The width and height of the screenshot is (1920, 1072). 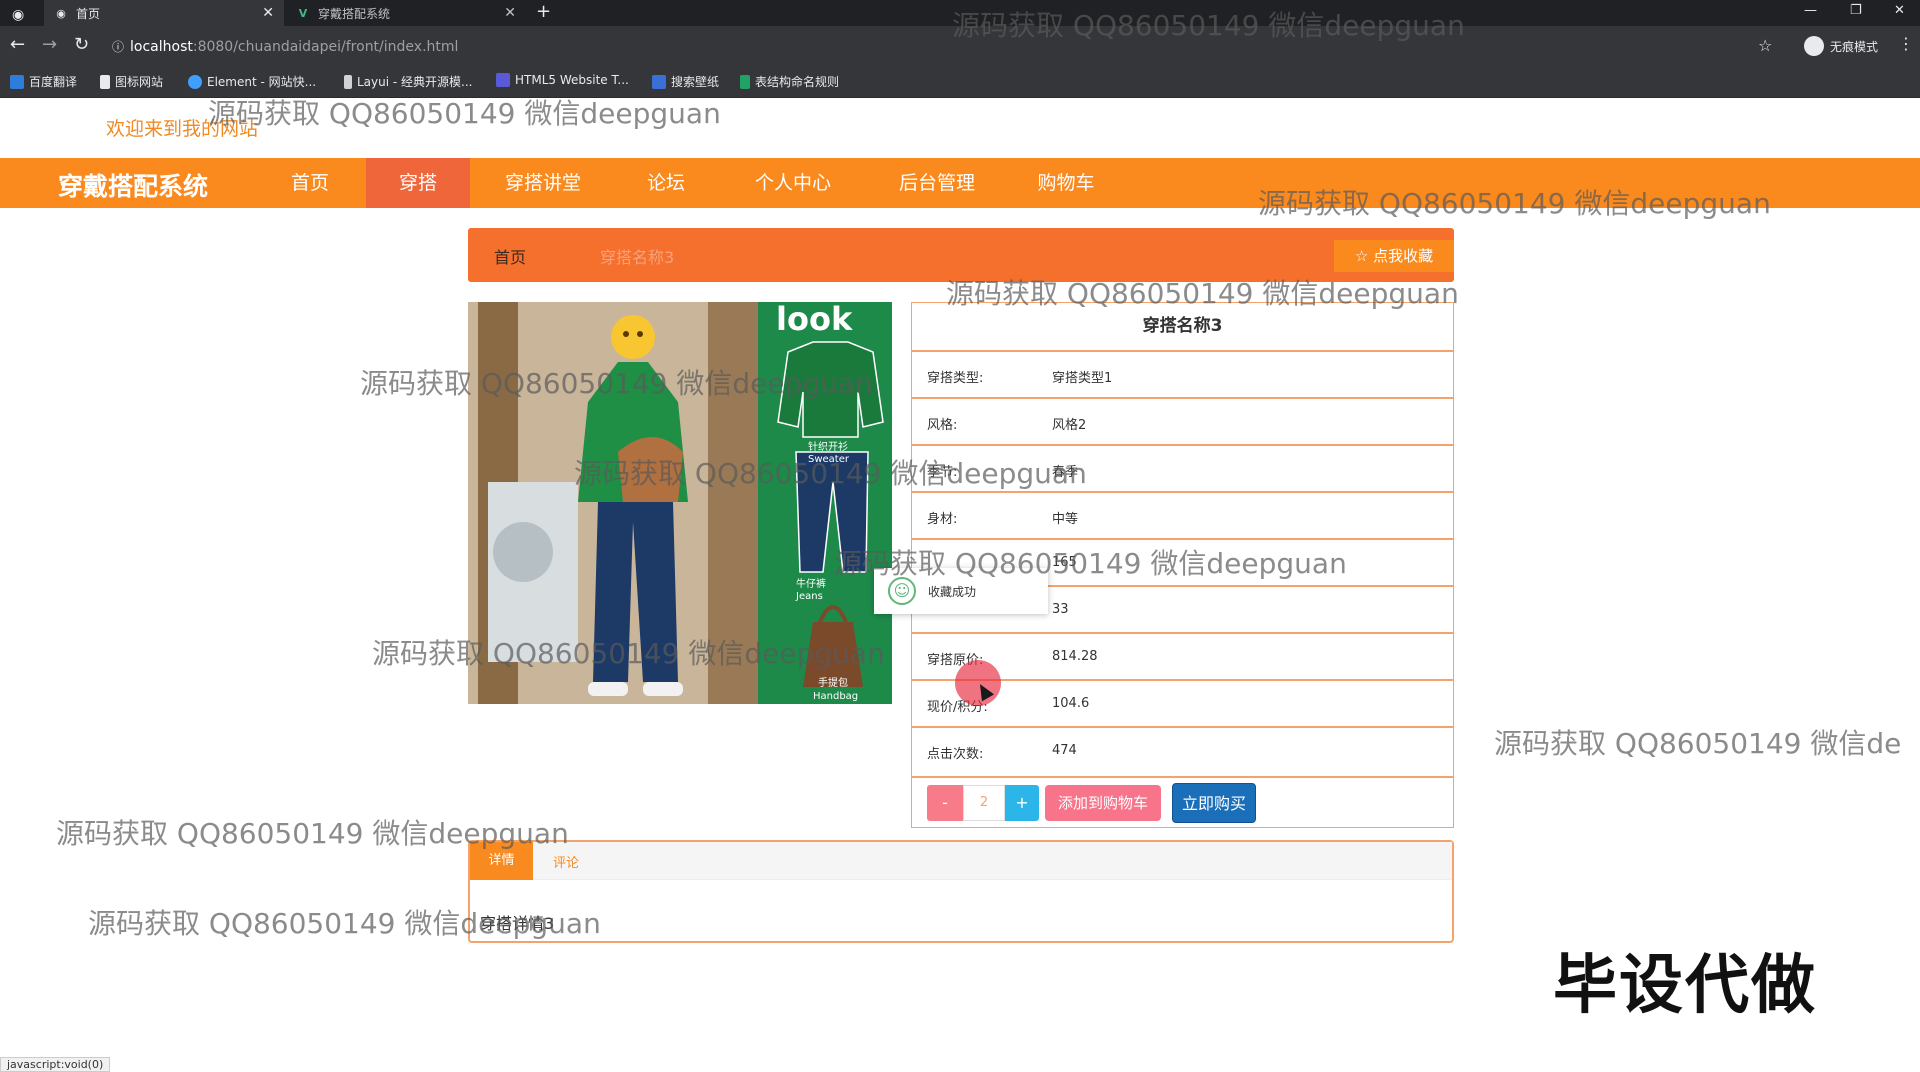 What do you see at coordinates (942, 425) in the screenshot?
I see `detail-label: 风格:` at bounding box center [942, 425].